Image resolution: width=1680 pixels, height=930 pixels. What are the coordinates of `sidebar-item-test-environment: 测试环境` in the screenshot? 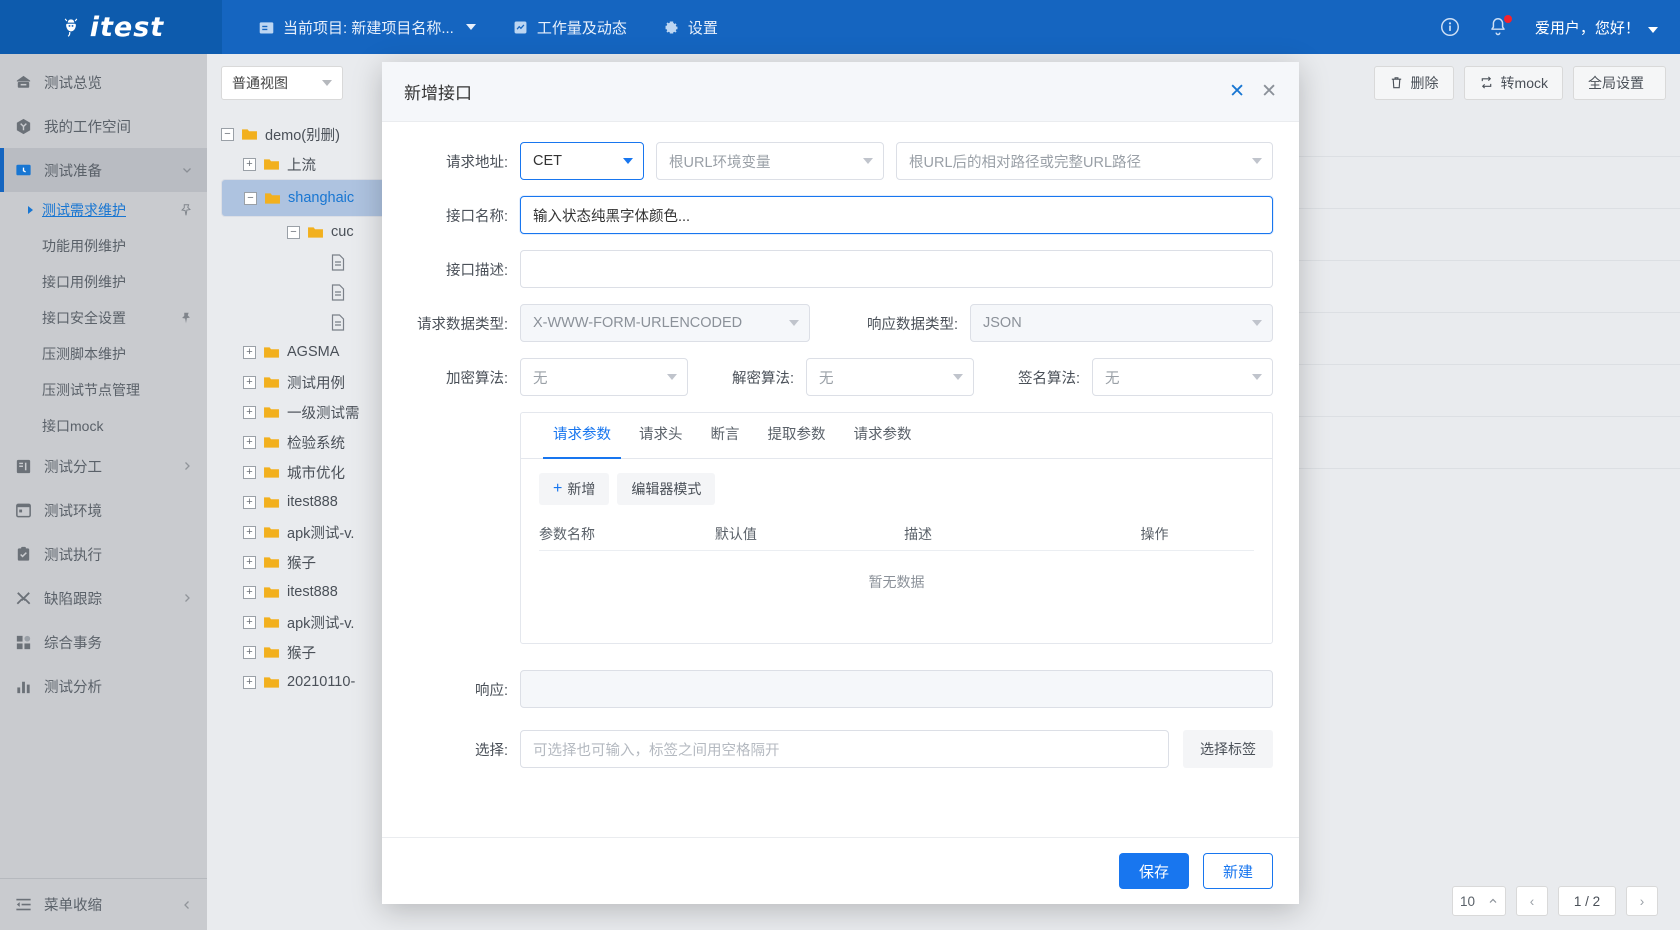 It's located at (103, 510).